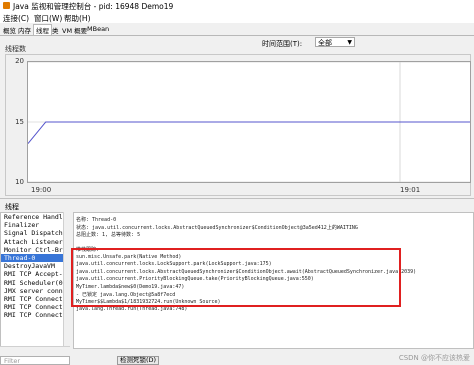  What do you see at coordinates (249, 132) in the screenshot?
I see `series-line` at bounding box center [249, 132].